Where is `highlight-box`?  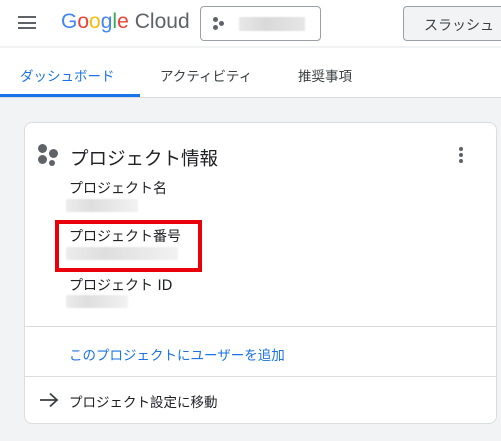
highlight-box is located at coordinates (128, 246).